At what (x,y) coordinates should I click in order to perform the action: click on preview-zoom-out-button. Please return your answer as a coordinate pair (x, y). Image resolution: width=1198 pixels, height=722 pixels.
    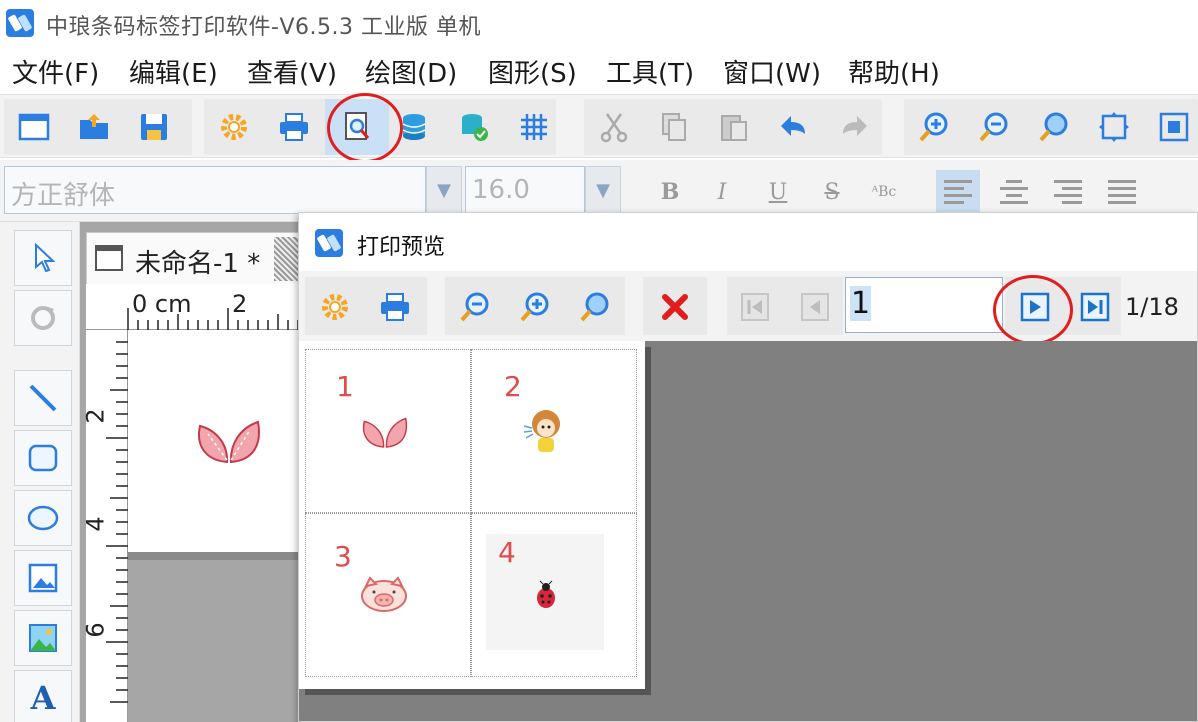
    Looking at the image, I should click on (475, 307).